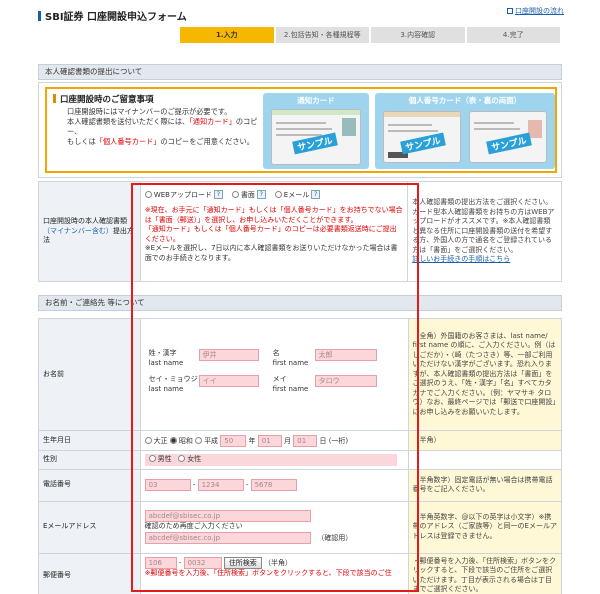 This screenshot has width=600, height=594. I want to click on option-web-upload-label: WEBアップロード, so click(182, 194).